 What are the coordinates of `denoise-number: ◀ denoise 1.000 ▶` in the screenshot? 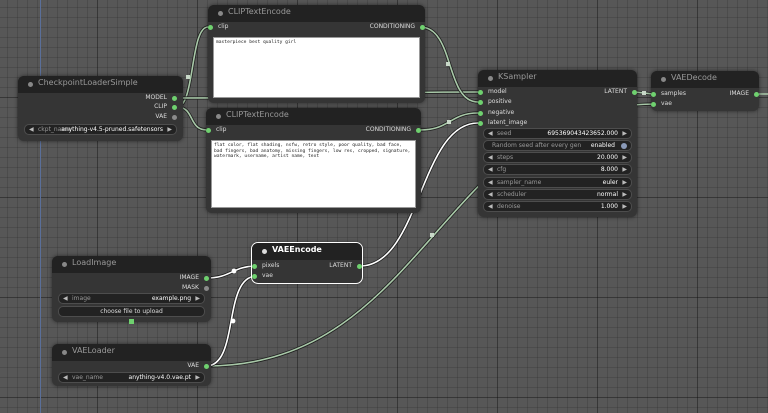 It's located at (557, 206).